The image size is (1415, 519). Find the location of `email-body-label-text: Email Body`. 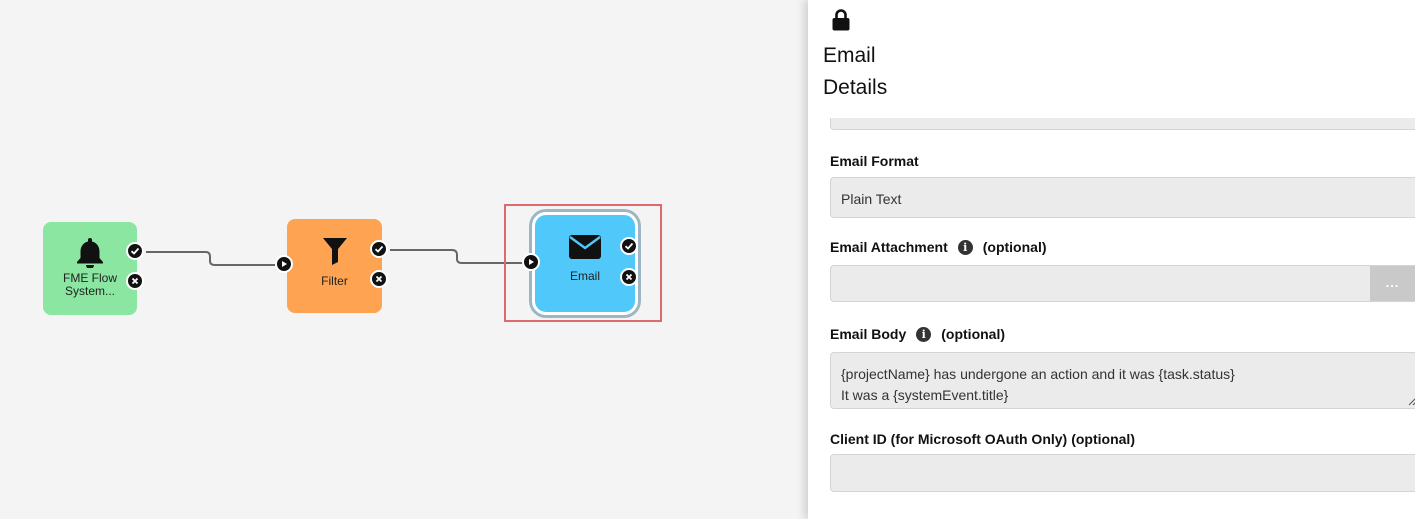

email-body-label-text: Email Body is located at coordinates (868, 334).